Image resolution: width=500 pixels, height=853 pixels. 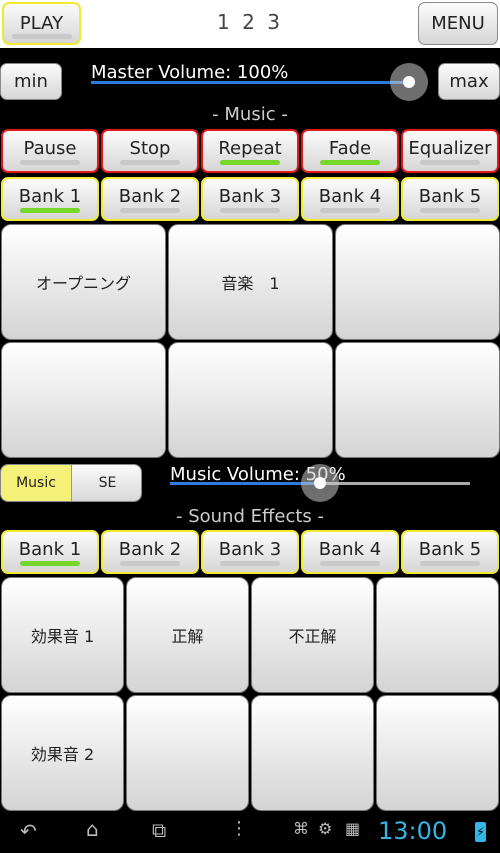 I want to click on recent-apps-icon: ⧉, so click(x=159, y=830).